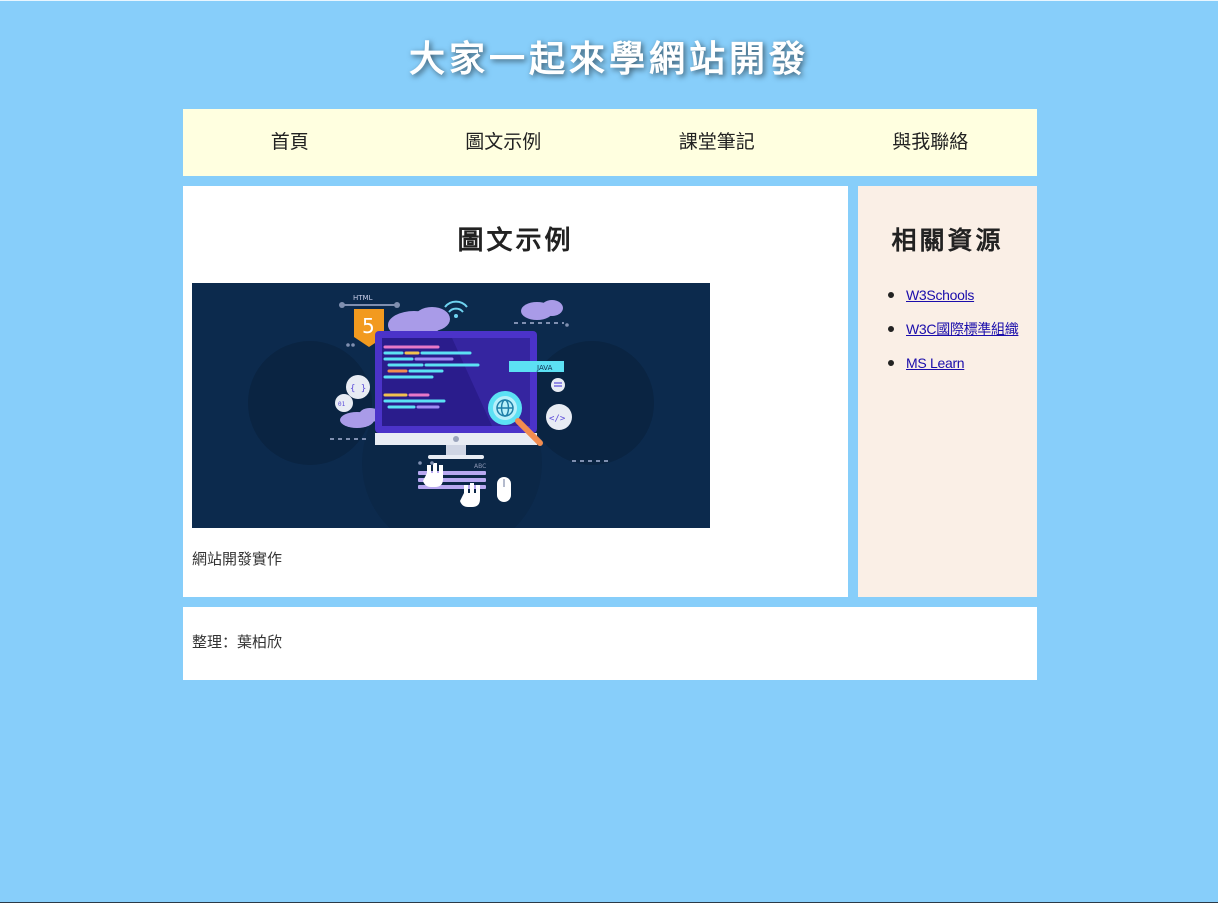  What do you see at coordinates (368, 326) in the screenshot?
I see `html5-number: 5` at bounding box center [368, 326].